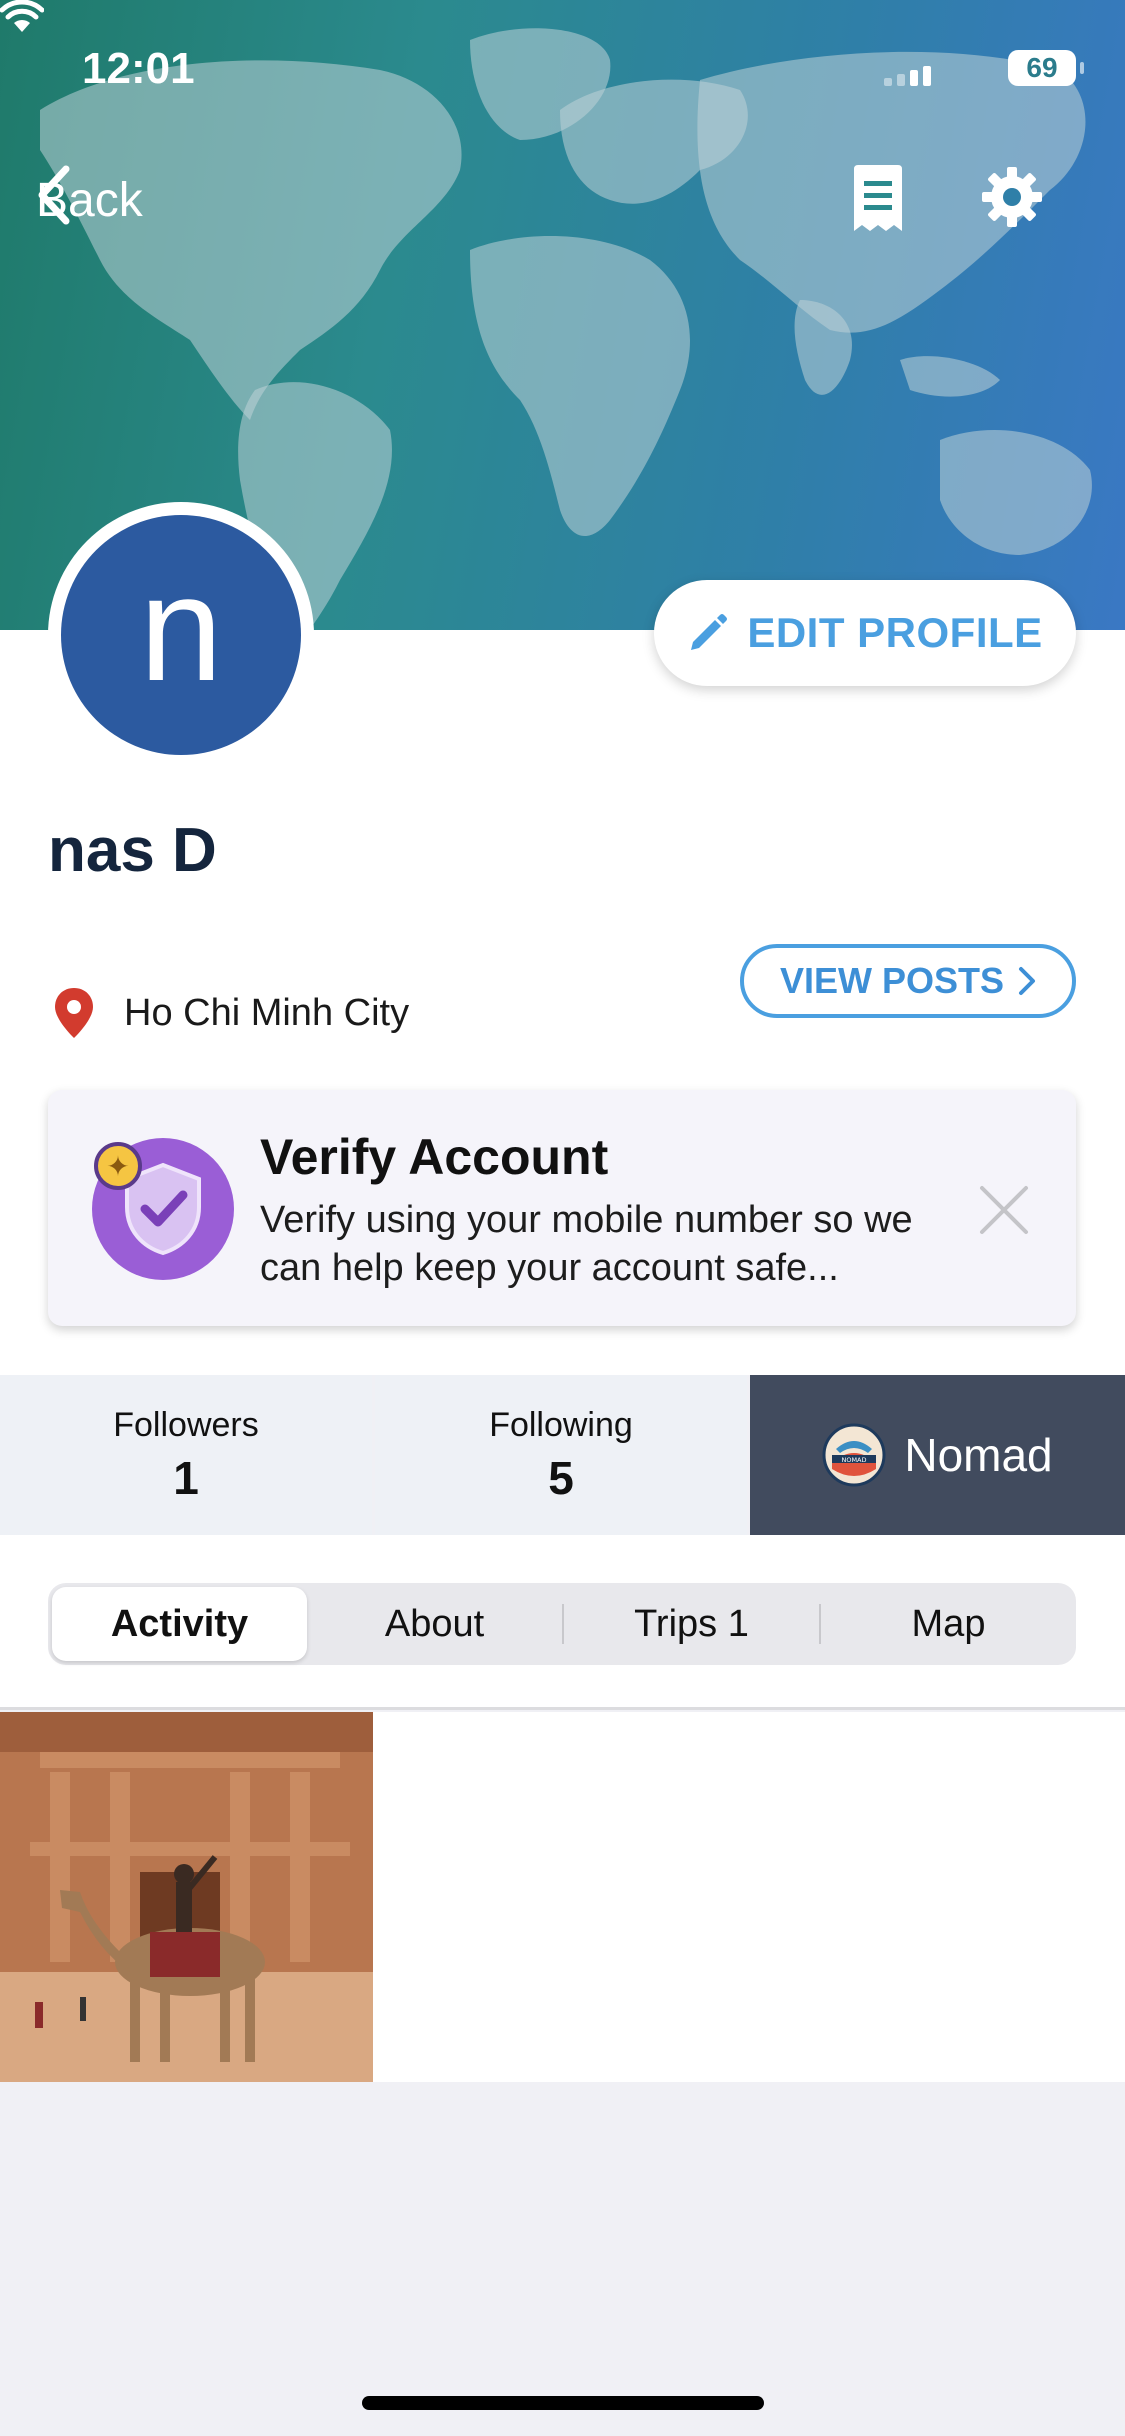 Image resolution: width=1125 pixels, height=2436 pixels. I want to click on profile-tabs: Activity About Trips 1 Map, so click(562, 1624).